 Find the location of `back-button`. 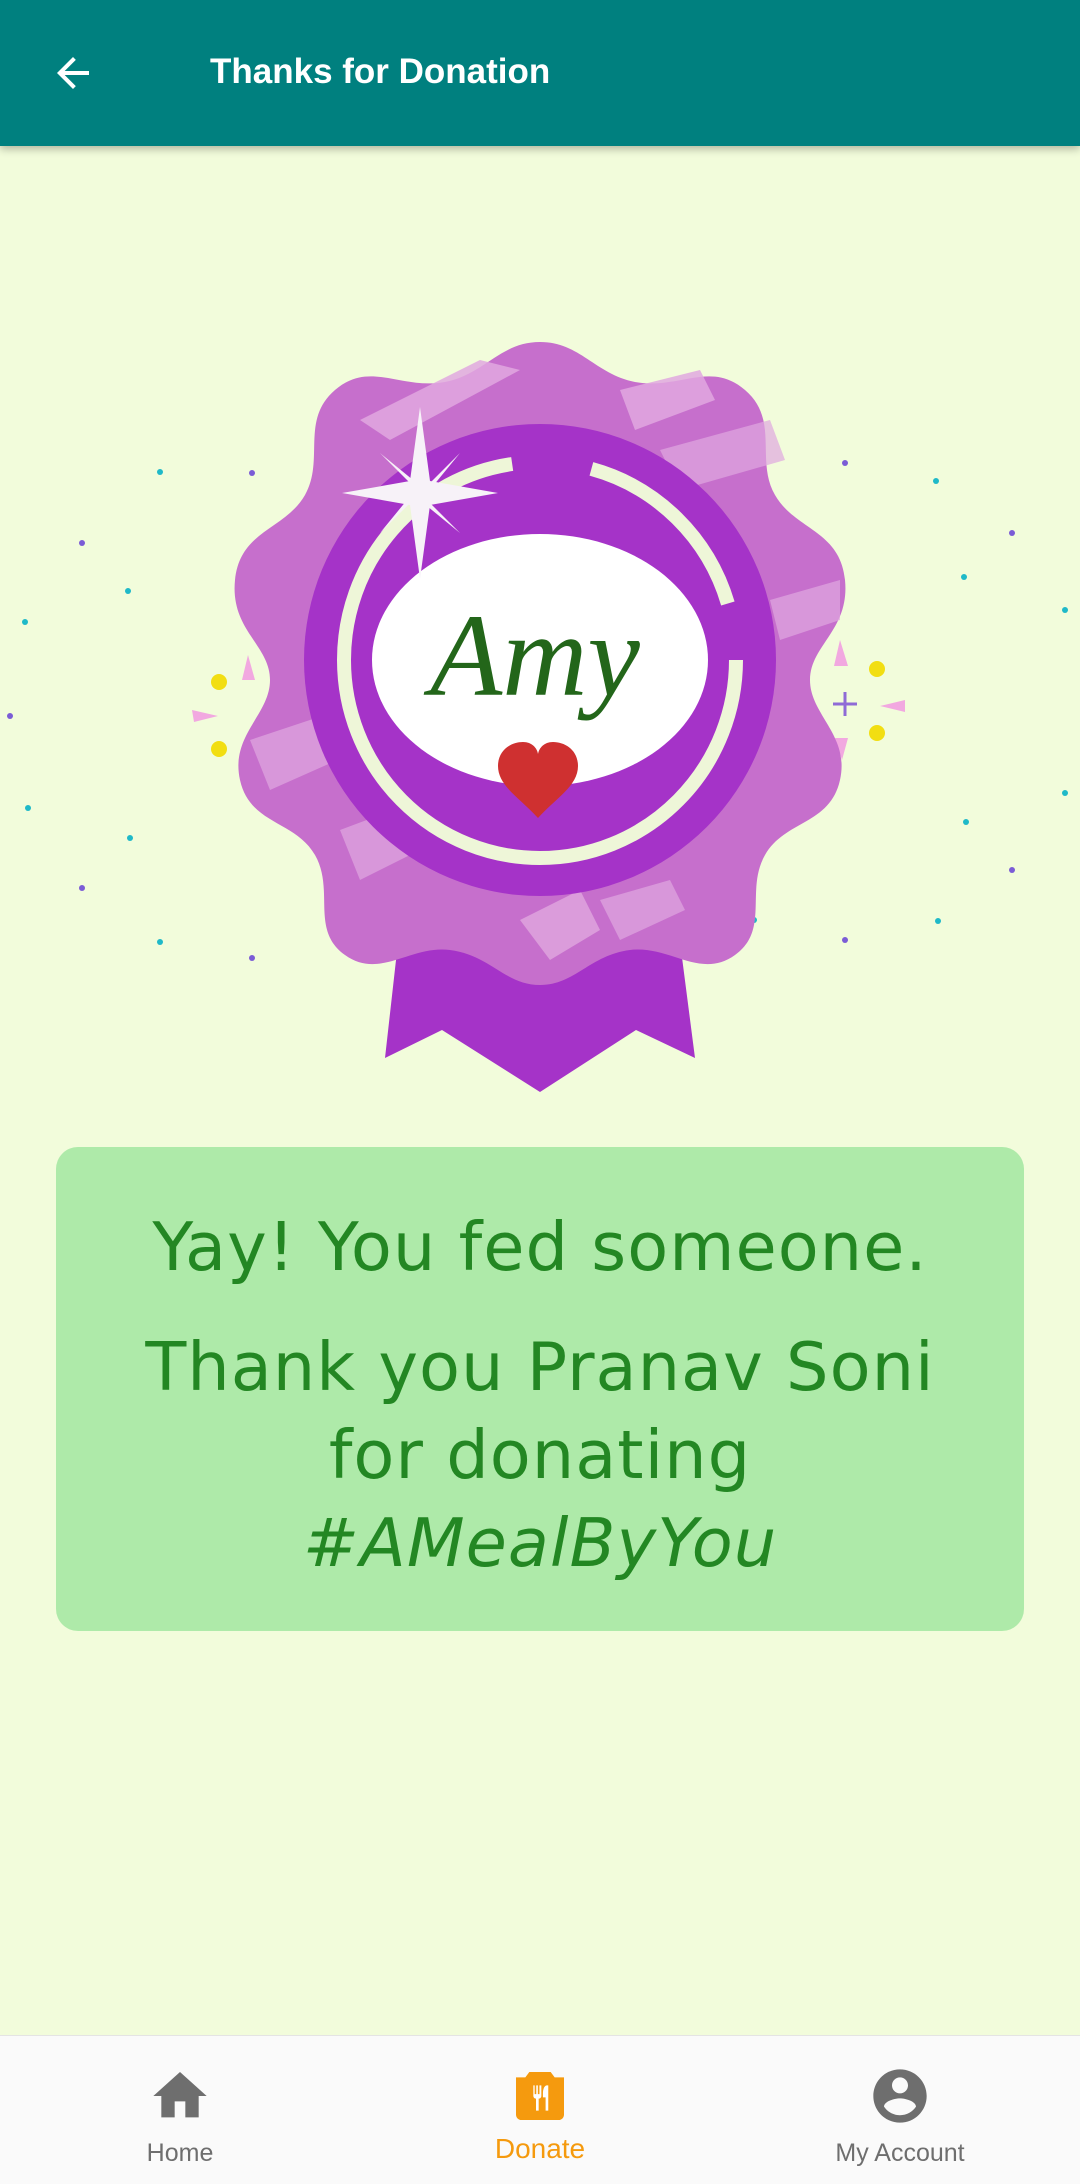

back-button is located at coordinates (73, 73).